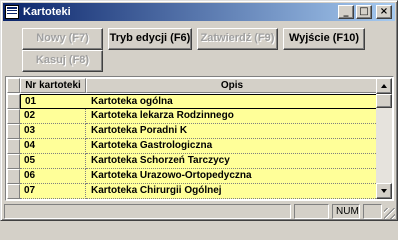 The height and width of the screenshot is (240, 398). What do you see at coordinates (12, 12) in the screenshot?
I see `app-icon` at bounding box center [12, 12].